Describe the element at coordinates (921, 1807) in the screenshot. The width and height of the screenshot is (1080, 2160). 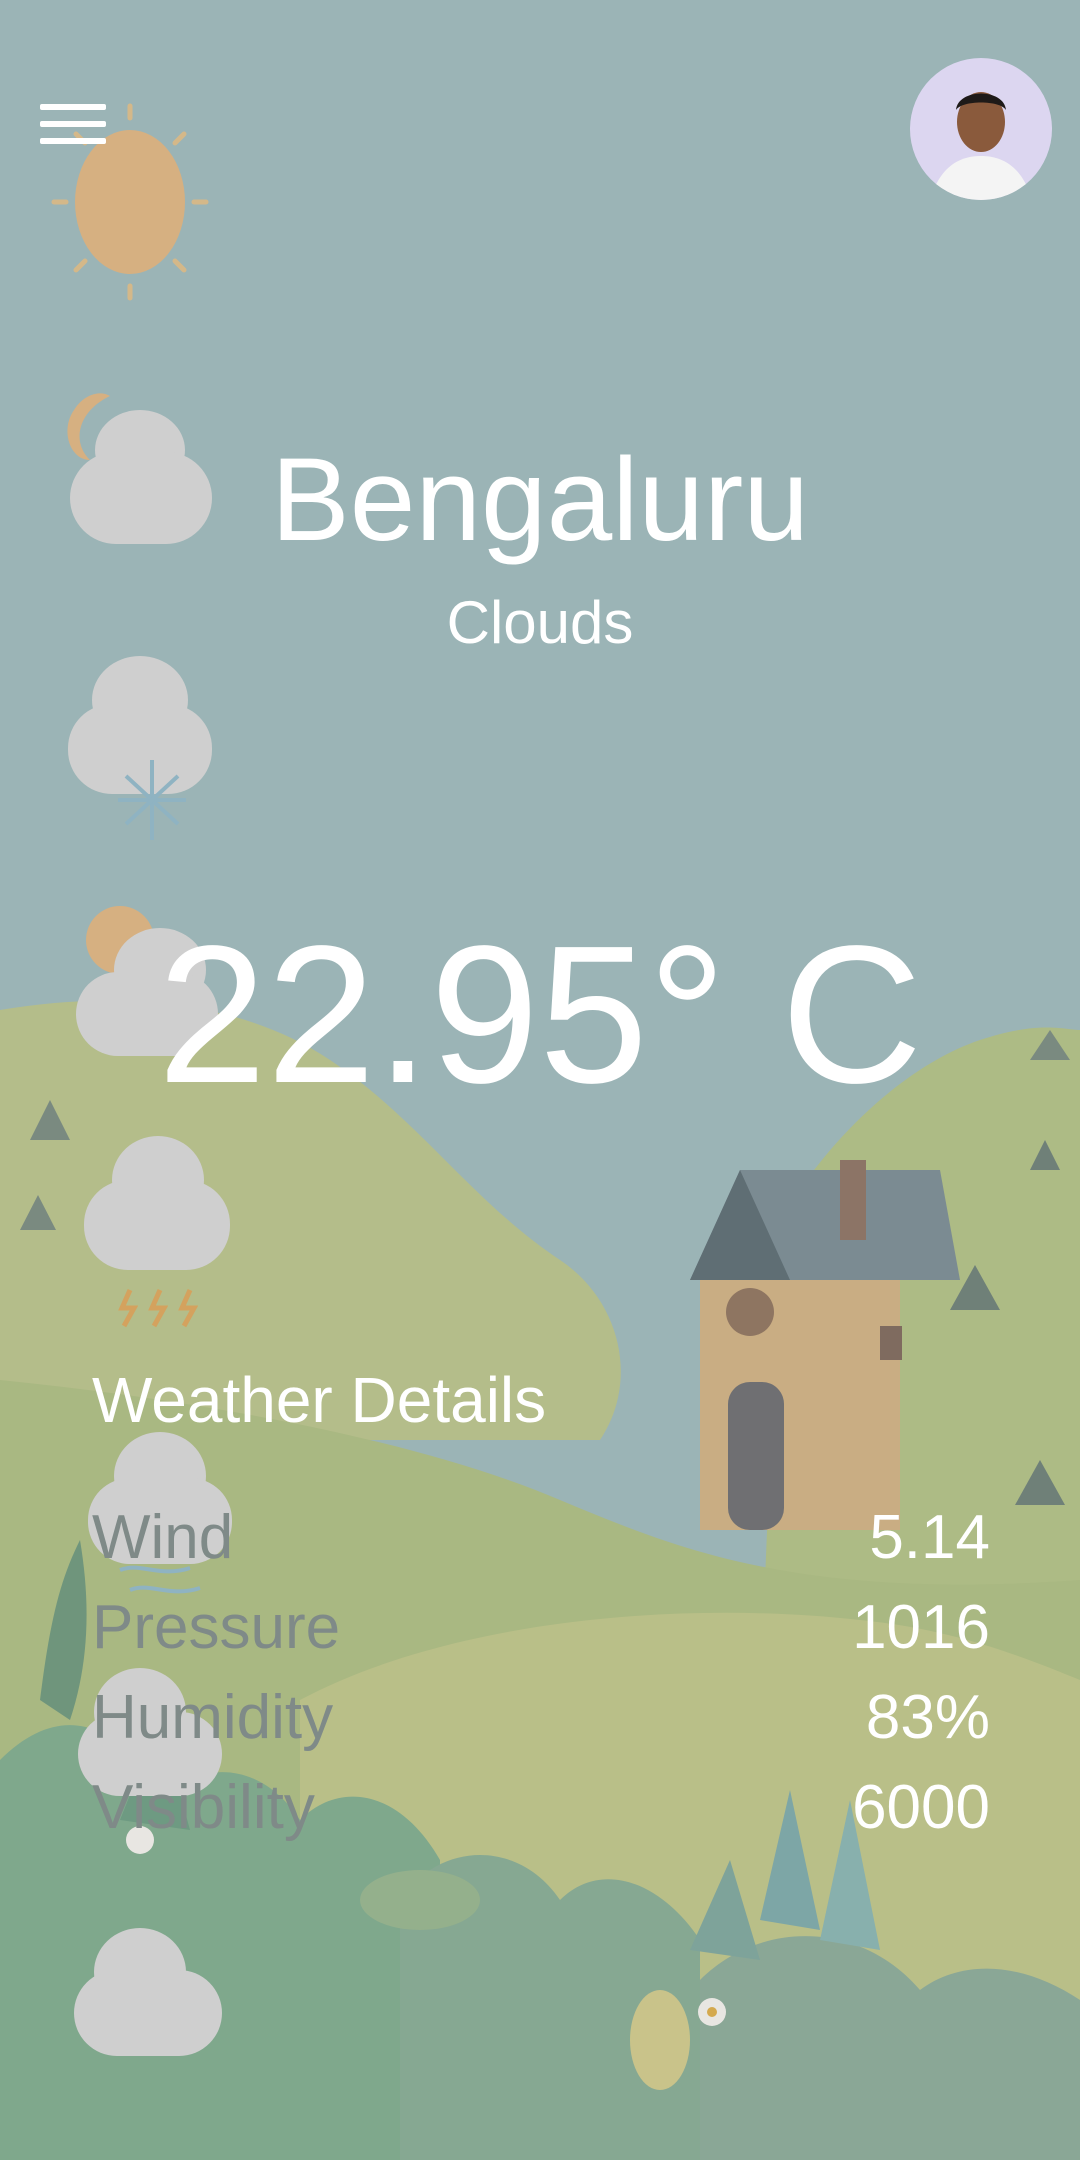
I see `detail-value: 6000` at that location.